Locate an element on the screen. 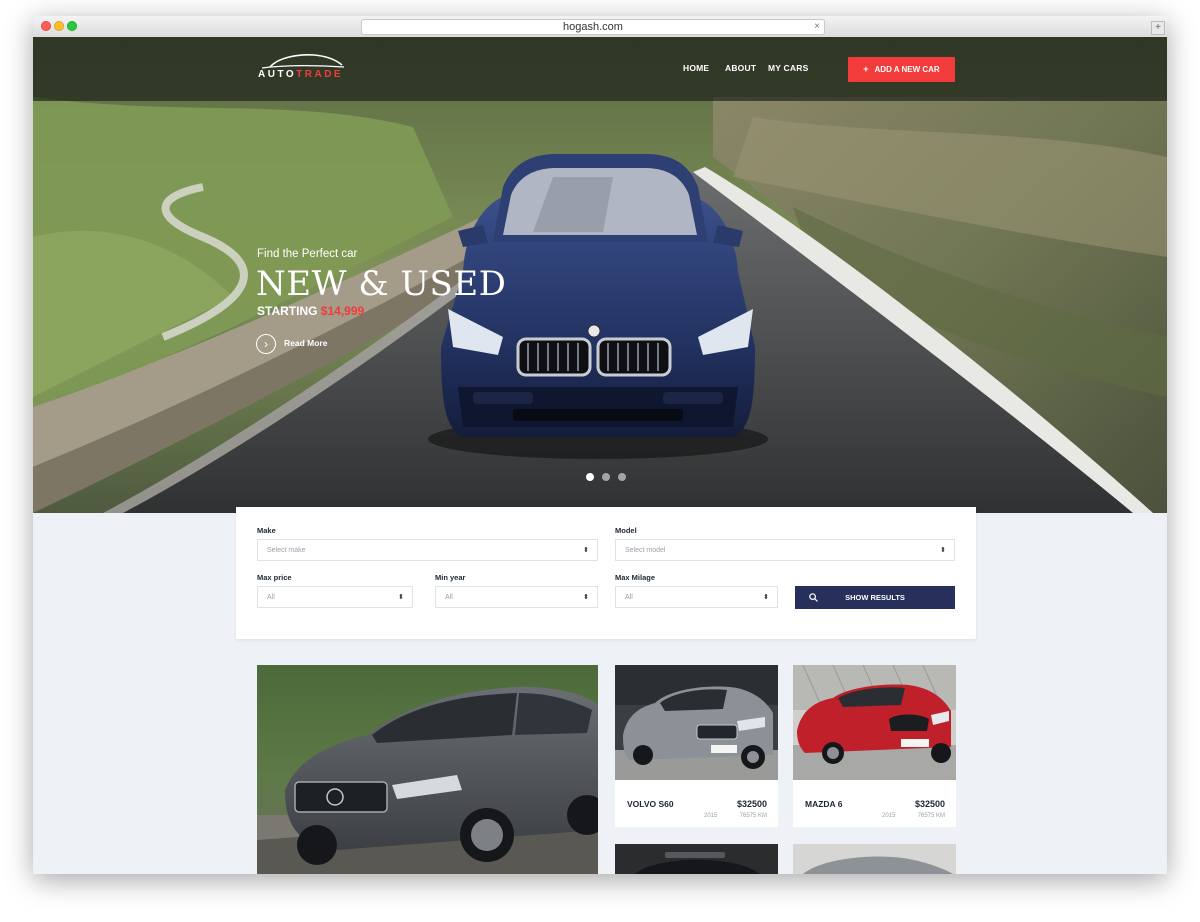 The image size is (1200, 922). browser-toolbar: hogash.com × + is located at coordinates (600, 27).